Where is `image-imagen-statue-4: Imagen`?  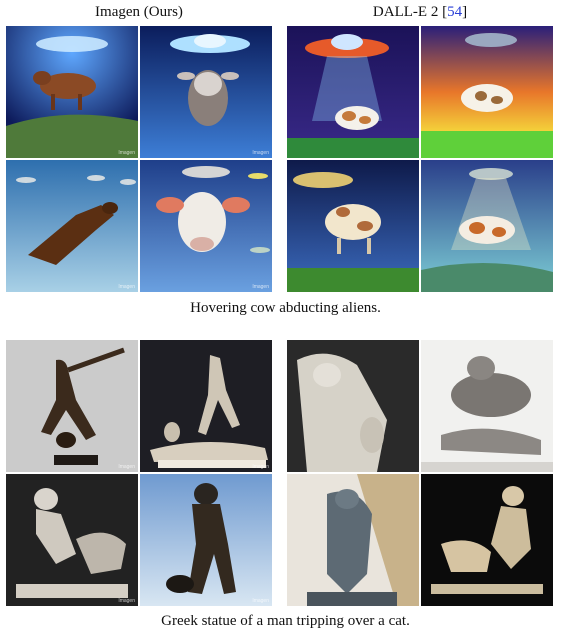
image-imagen-statue-4: Imagen is located at coordinates (206, 540).